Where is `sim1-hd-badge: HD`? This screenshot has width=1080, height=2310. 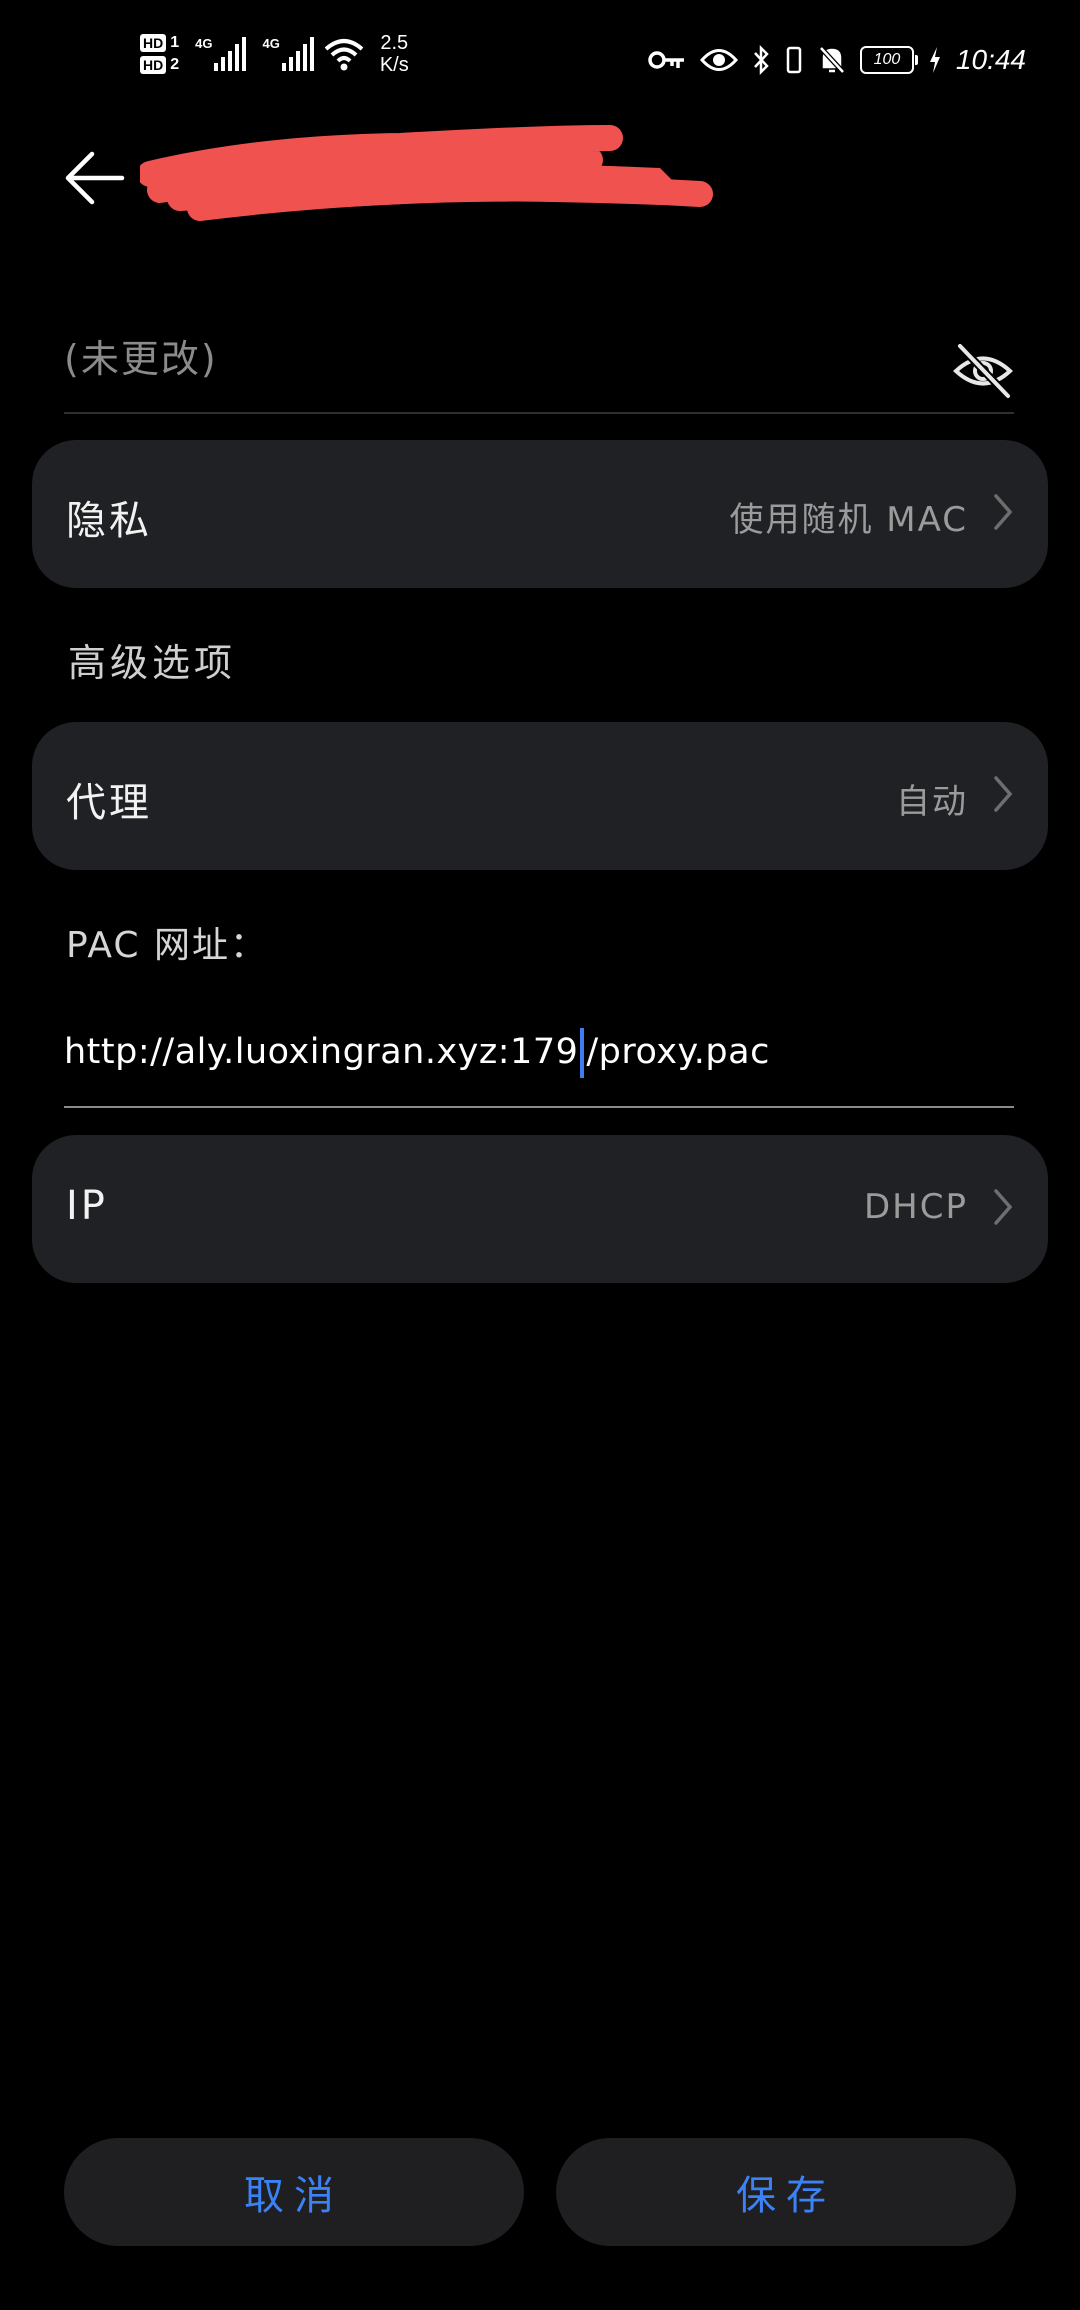
sim1-hd-badge: HD is located at coordinates (153, 43).